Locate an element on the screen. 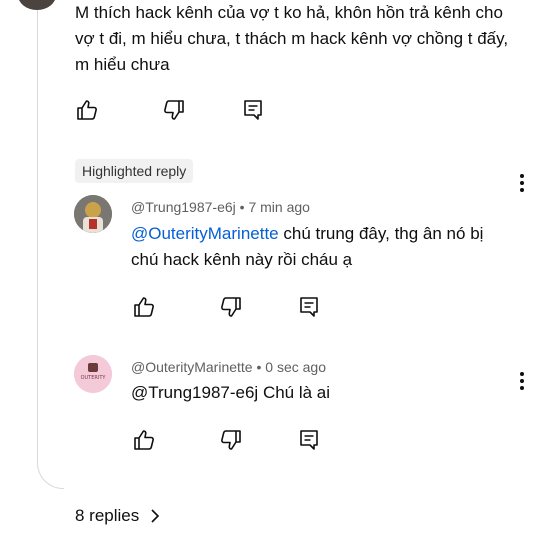 The height and width of the screenshot is (560, 560). replies-count-label: 8 replies is located at coordinates (107, 515).